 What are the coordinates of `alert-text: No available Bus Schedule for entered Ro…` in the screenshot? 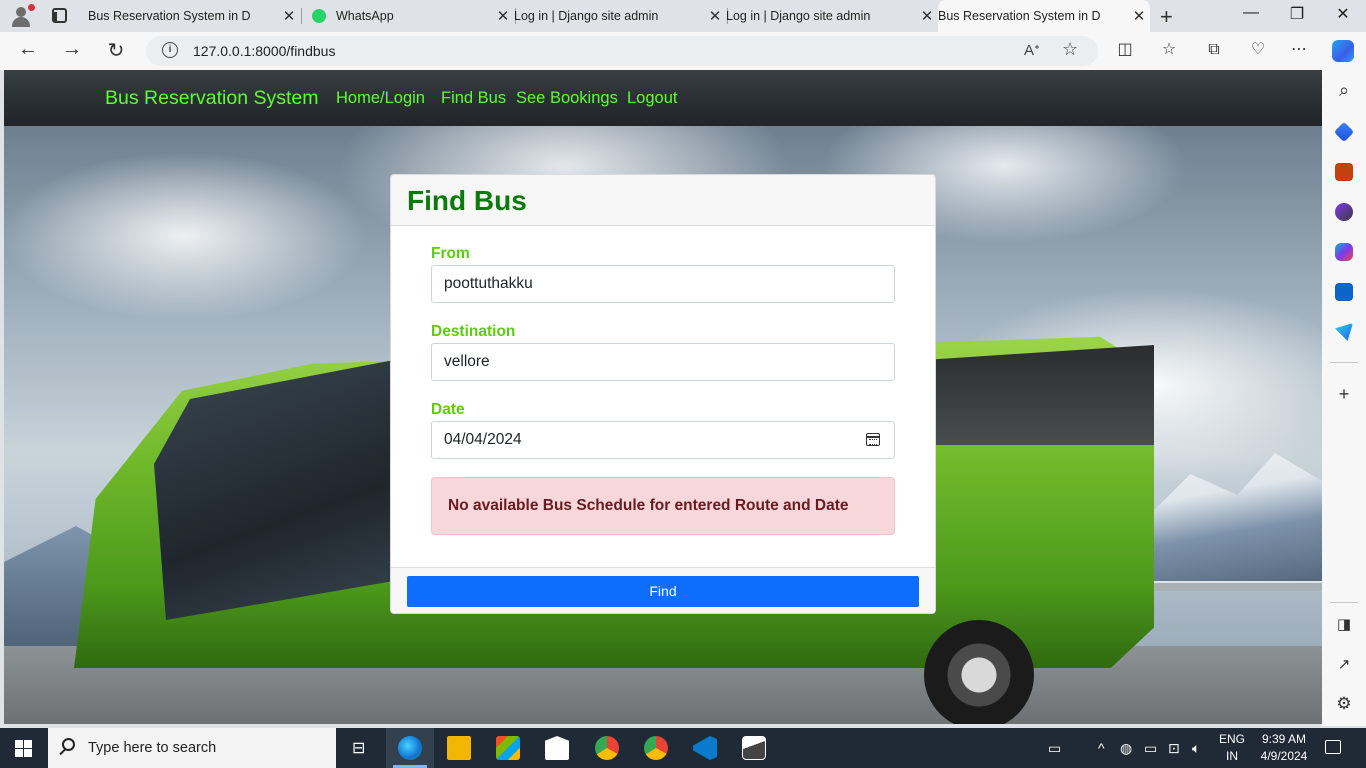 It's located at (648, 505).